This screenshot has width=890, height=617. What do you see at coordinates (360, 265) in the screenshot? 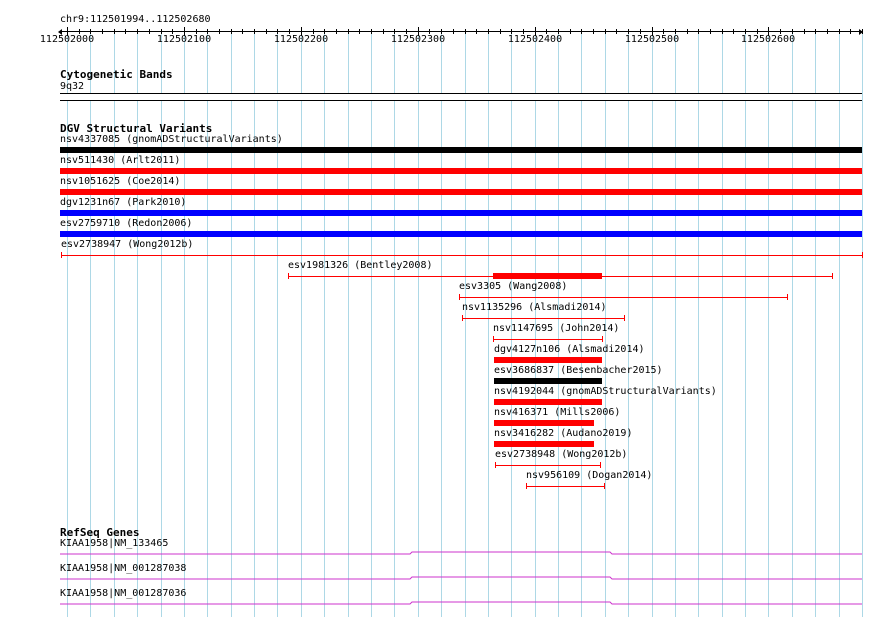
I see `dgv-feature-label: esv1981326 (Bentley2008)` at bounding box center [360, 265].